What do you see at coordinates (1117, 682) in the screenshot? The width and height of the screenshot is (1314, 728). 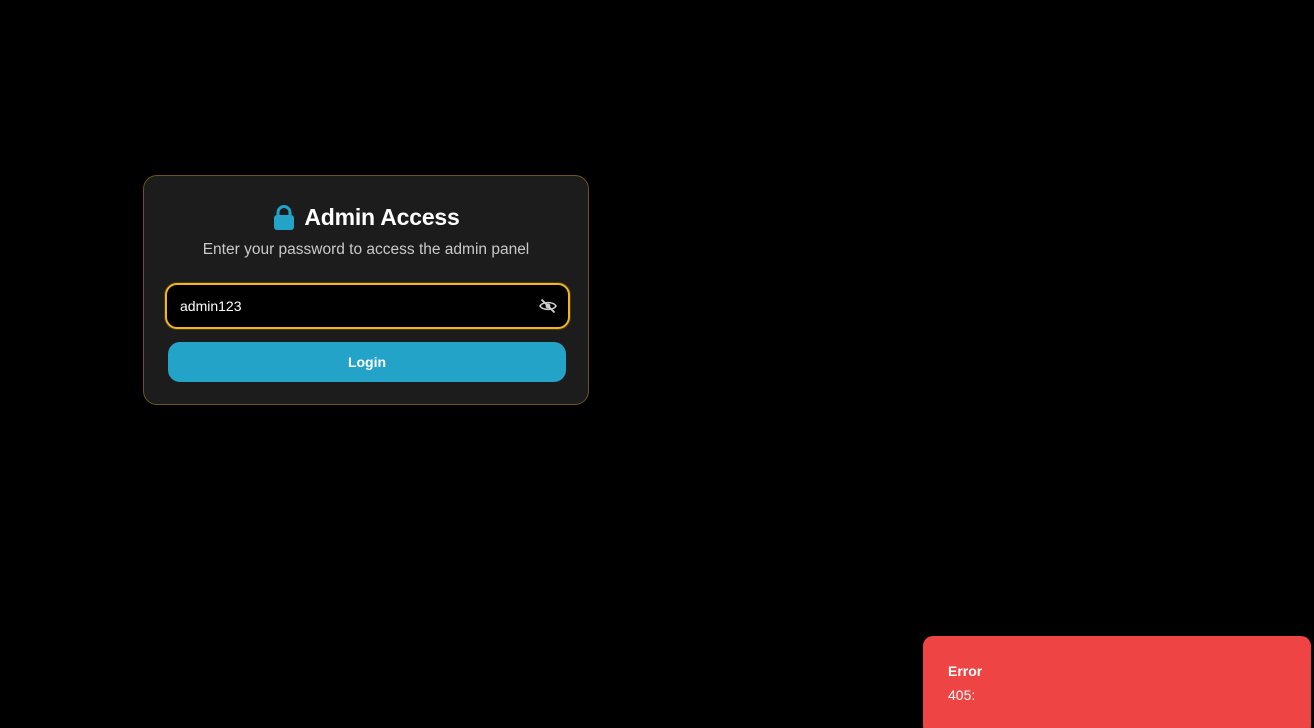 I see `error-toast: Error 405:` at bounding box center [1117, 682].